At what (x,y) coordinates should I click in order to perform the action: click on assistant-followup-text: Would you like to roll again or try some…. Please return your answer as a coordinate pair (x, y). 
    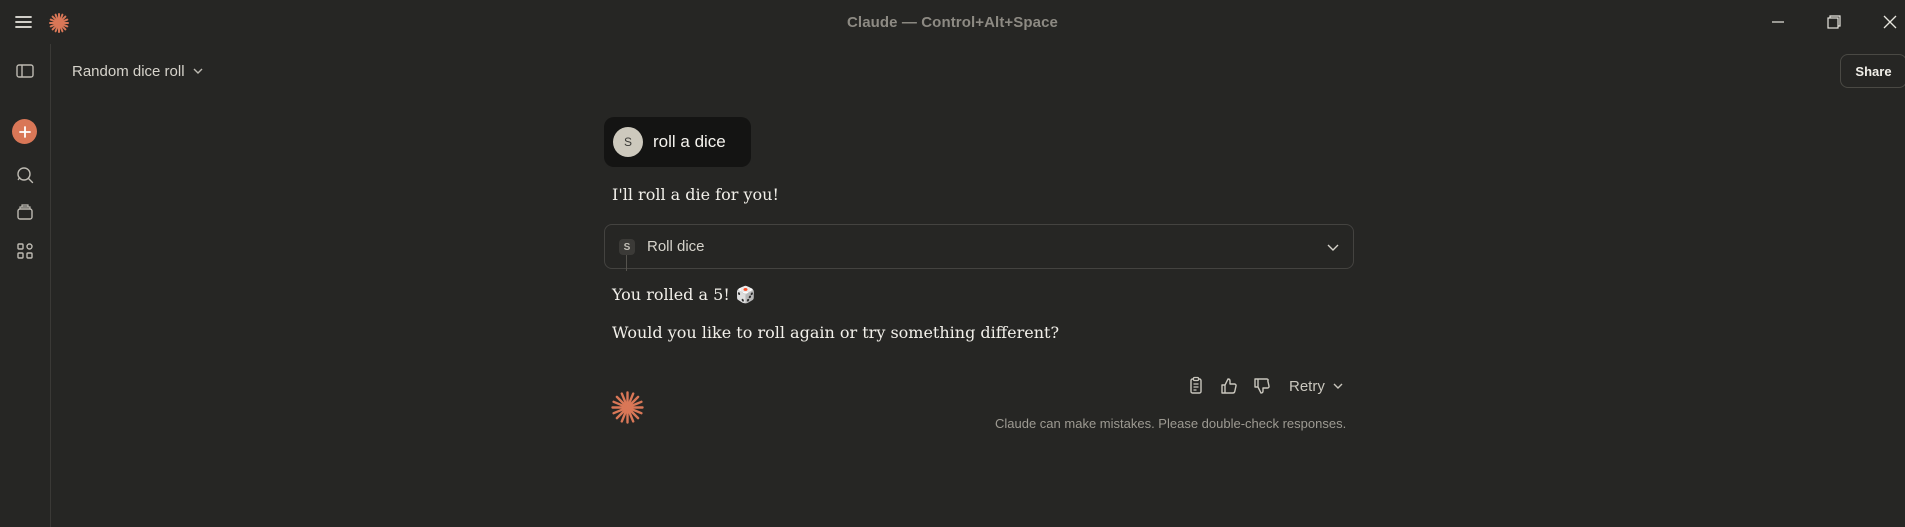
    Looking at the image, I should click on (836, 332).